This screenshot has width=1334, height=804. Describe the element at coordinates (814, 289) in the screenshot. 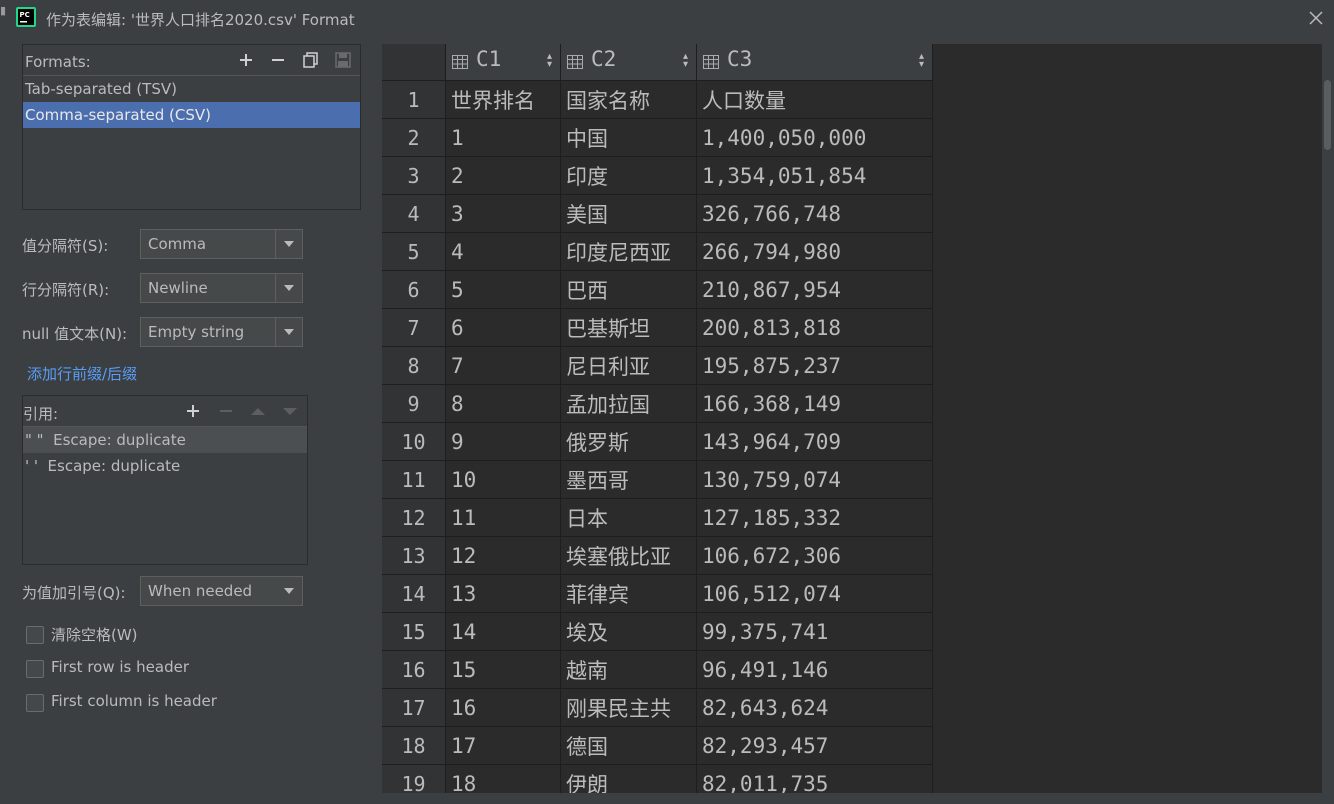

I see `table-cell: 210,867,954` at that location.